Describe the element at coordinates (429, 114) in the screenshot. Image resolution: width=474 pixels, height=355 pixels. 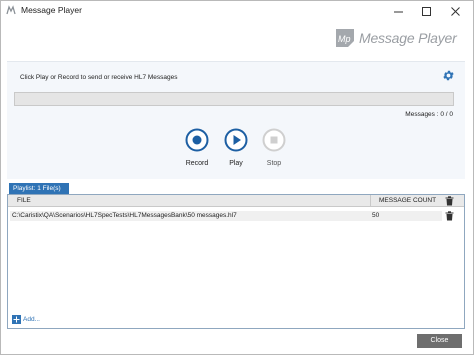
I see `messages-counter: Messages : 0 / 0` at that location.